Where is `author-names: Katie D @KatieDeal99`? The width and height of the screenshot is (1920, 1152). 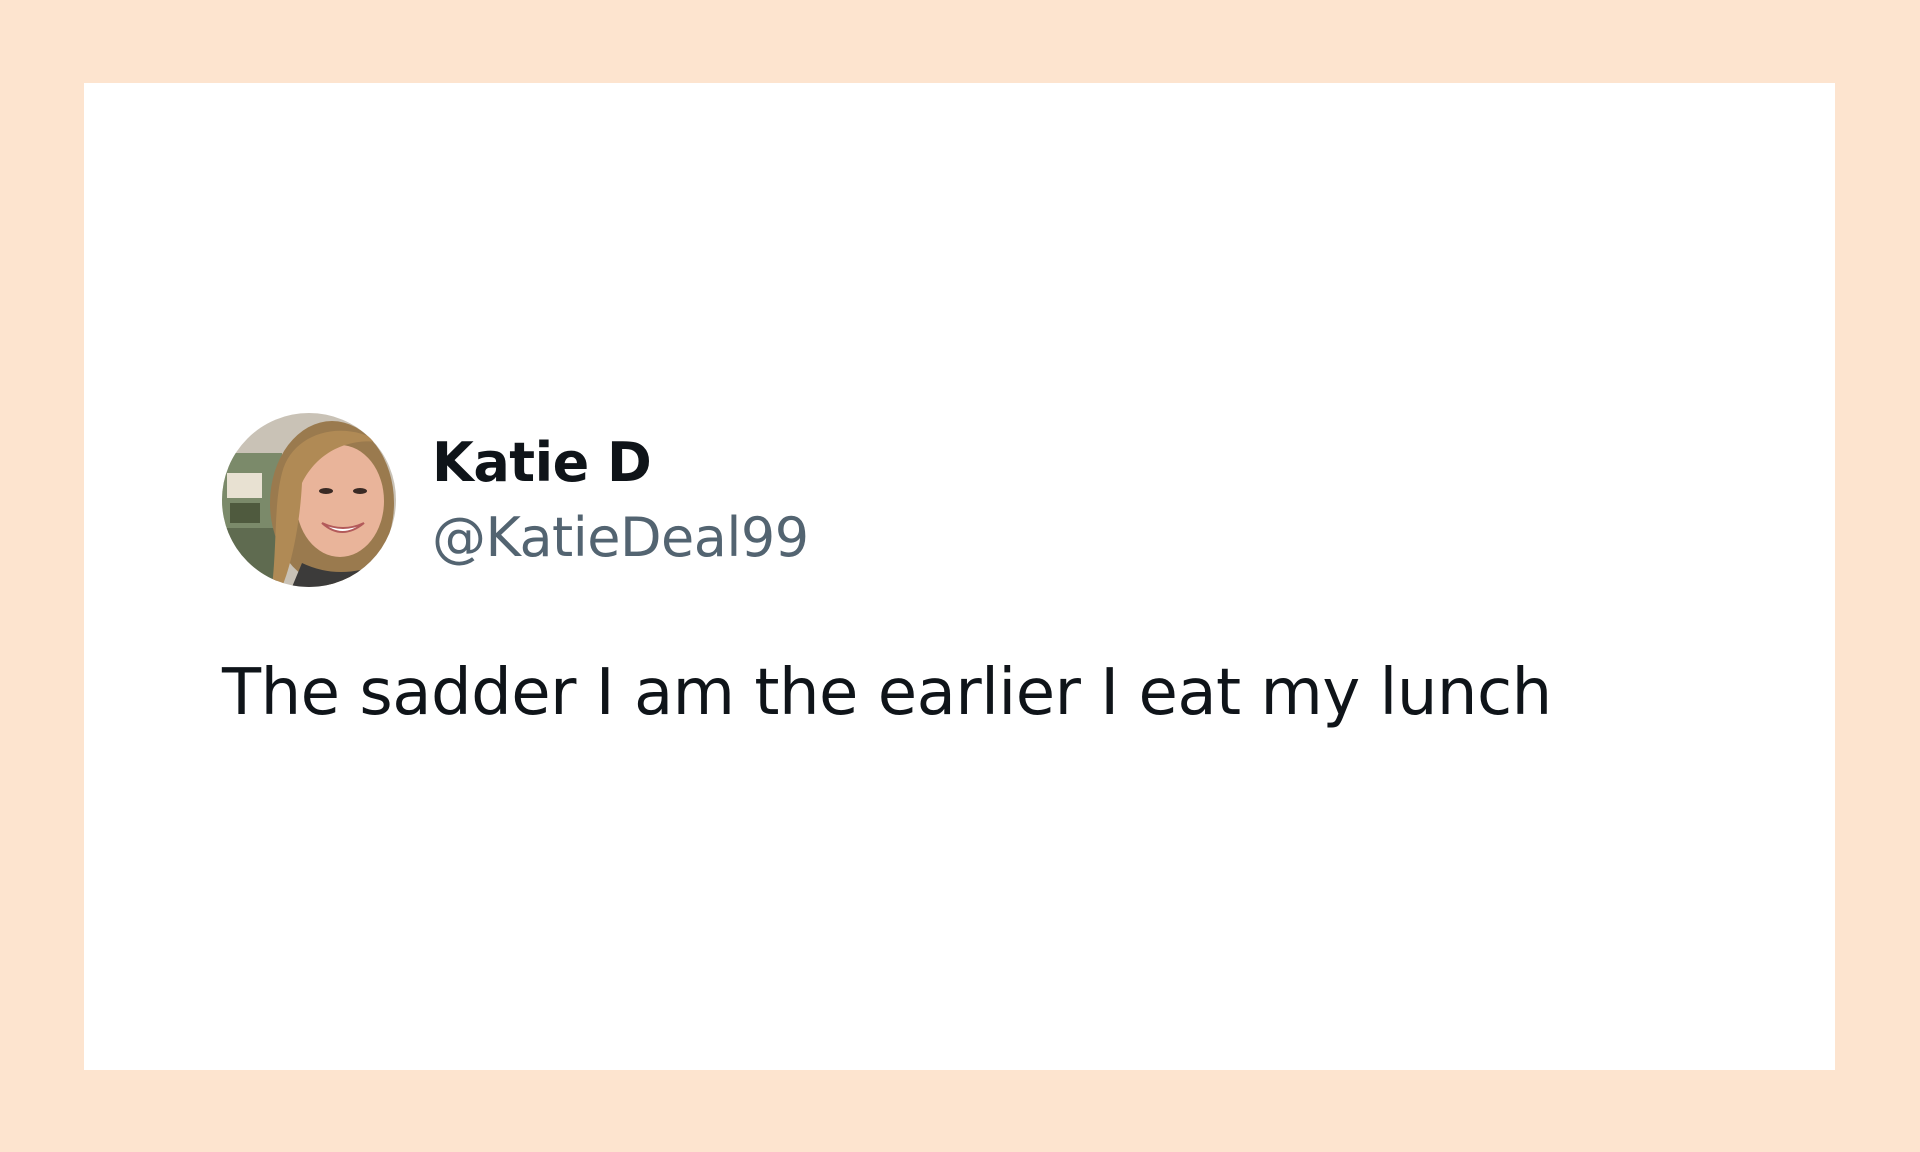 author-names: Katie D @KatieDeal99 is located at coordinates (620, 500).